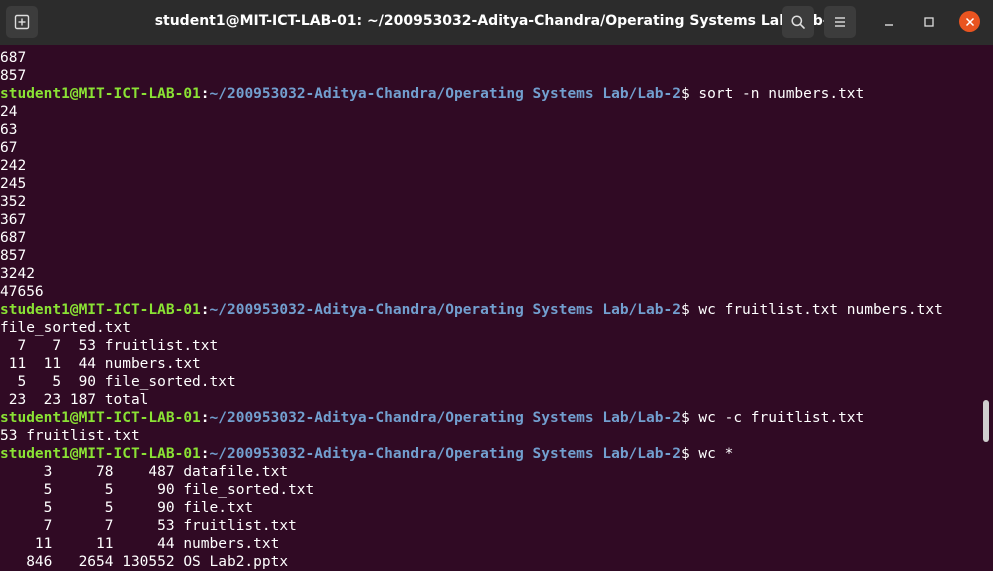  What do you see at coordinates (144, 562) in the screenshot?
I see `output-line: 846 2654 130552 OS Lab2.pptx` at bounding box center [144, 562].